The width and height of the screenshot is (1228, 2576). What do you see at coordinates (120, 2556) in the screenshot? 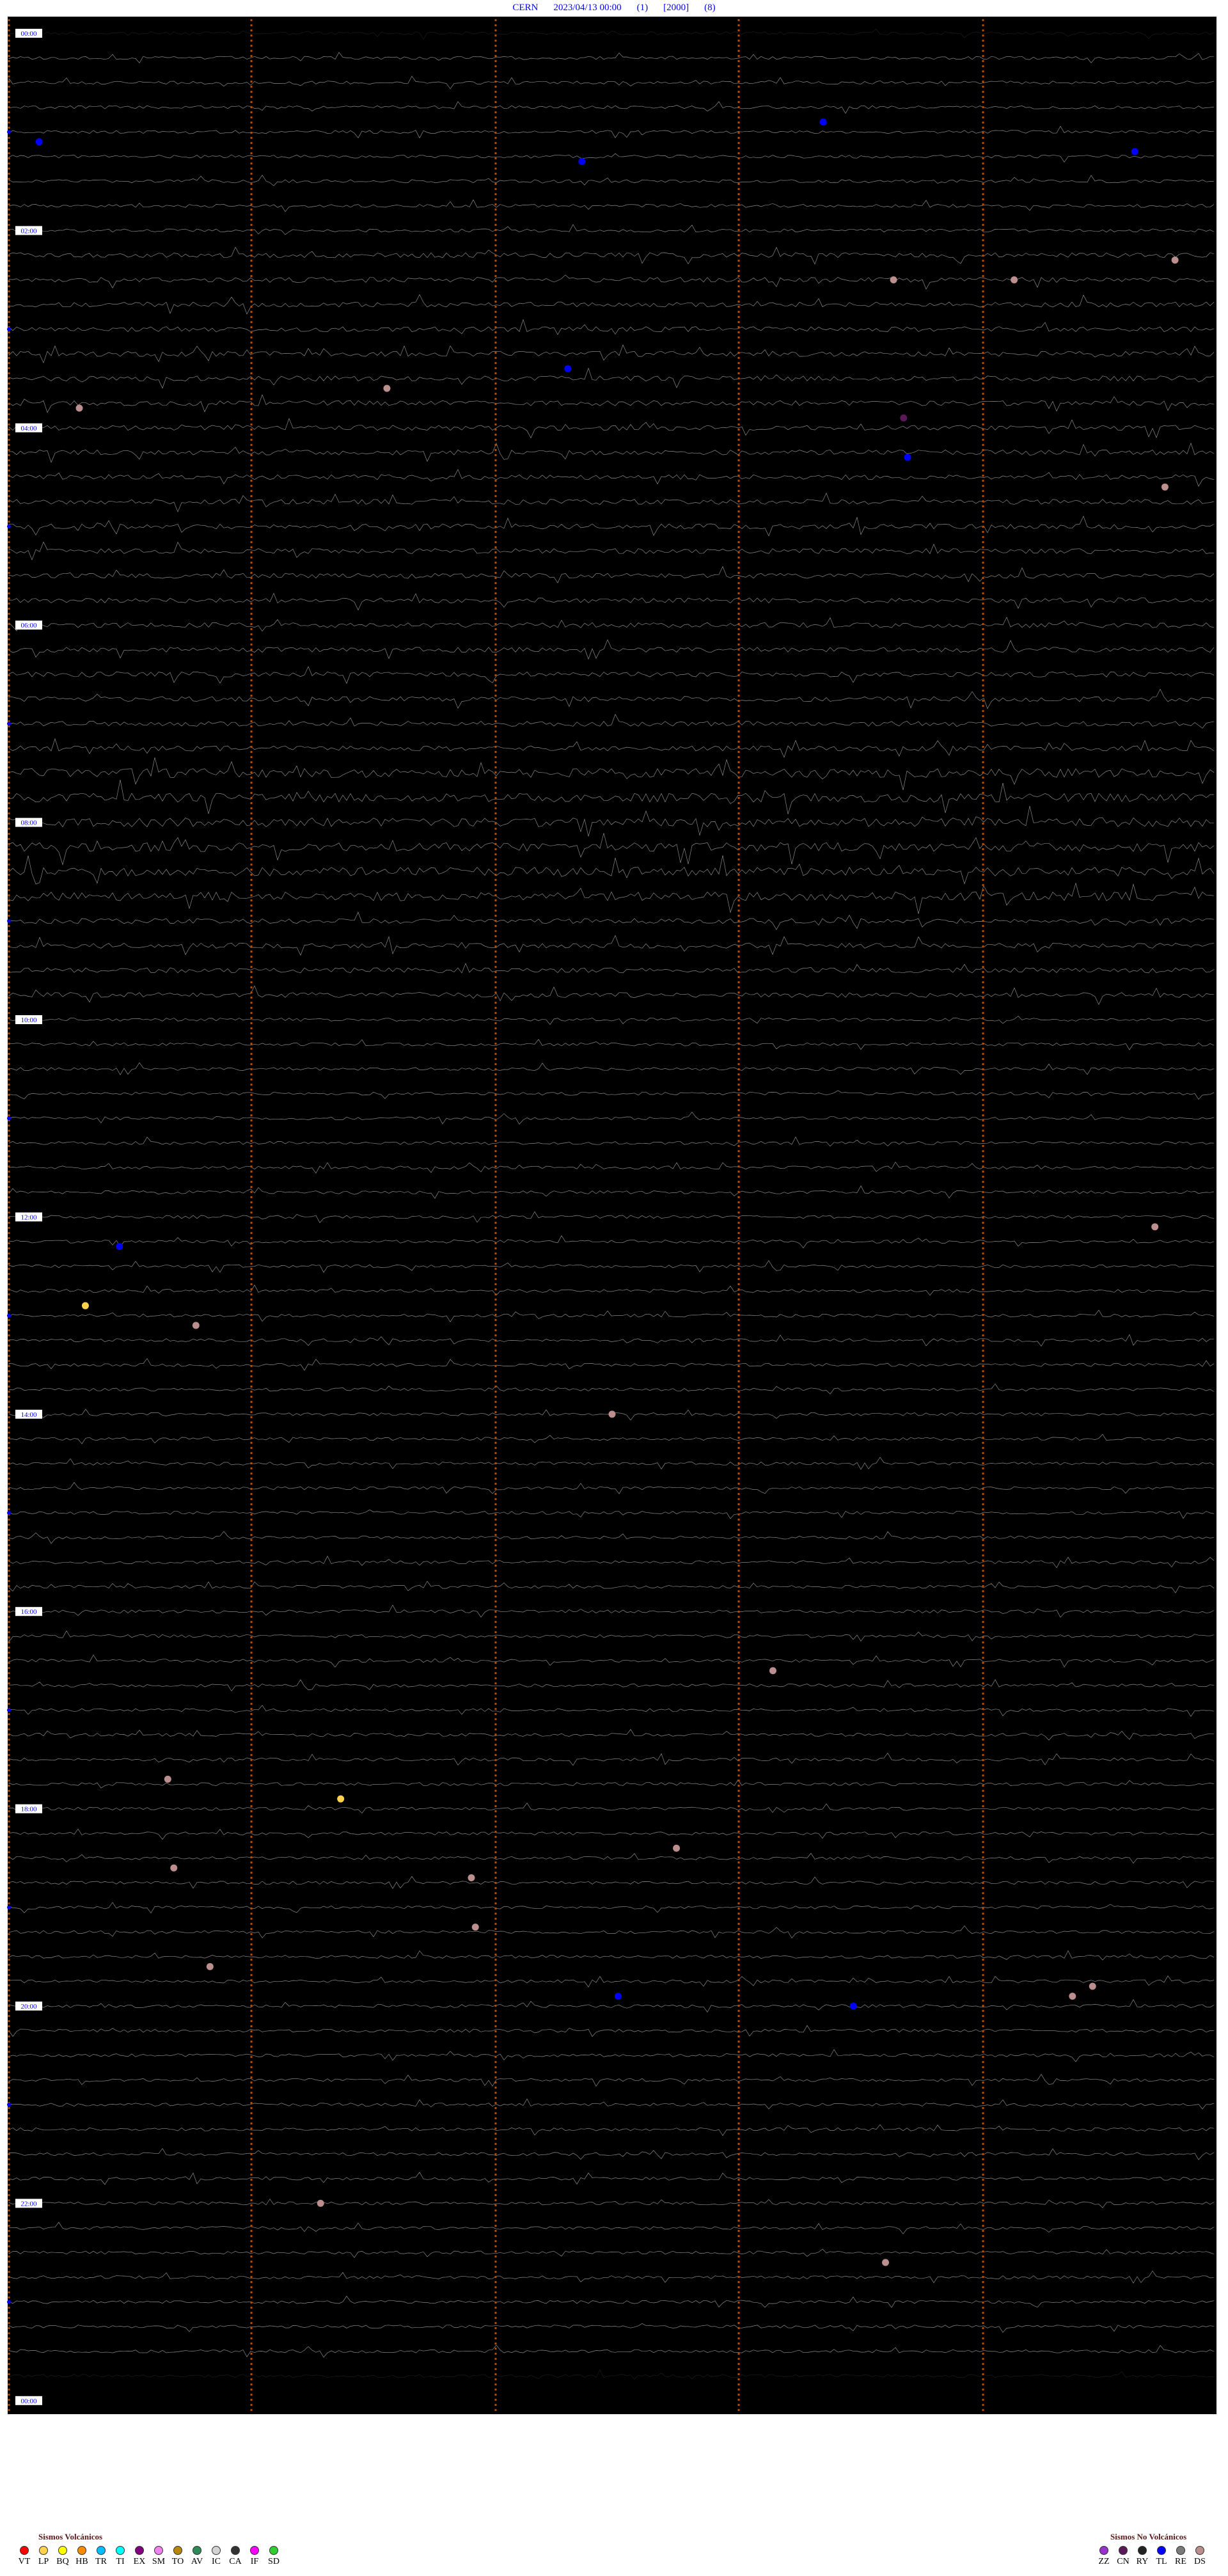
I see `legend-item-ti: TI` at bounding box center [120, 2556].